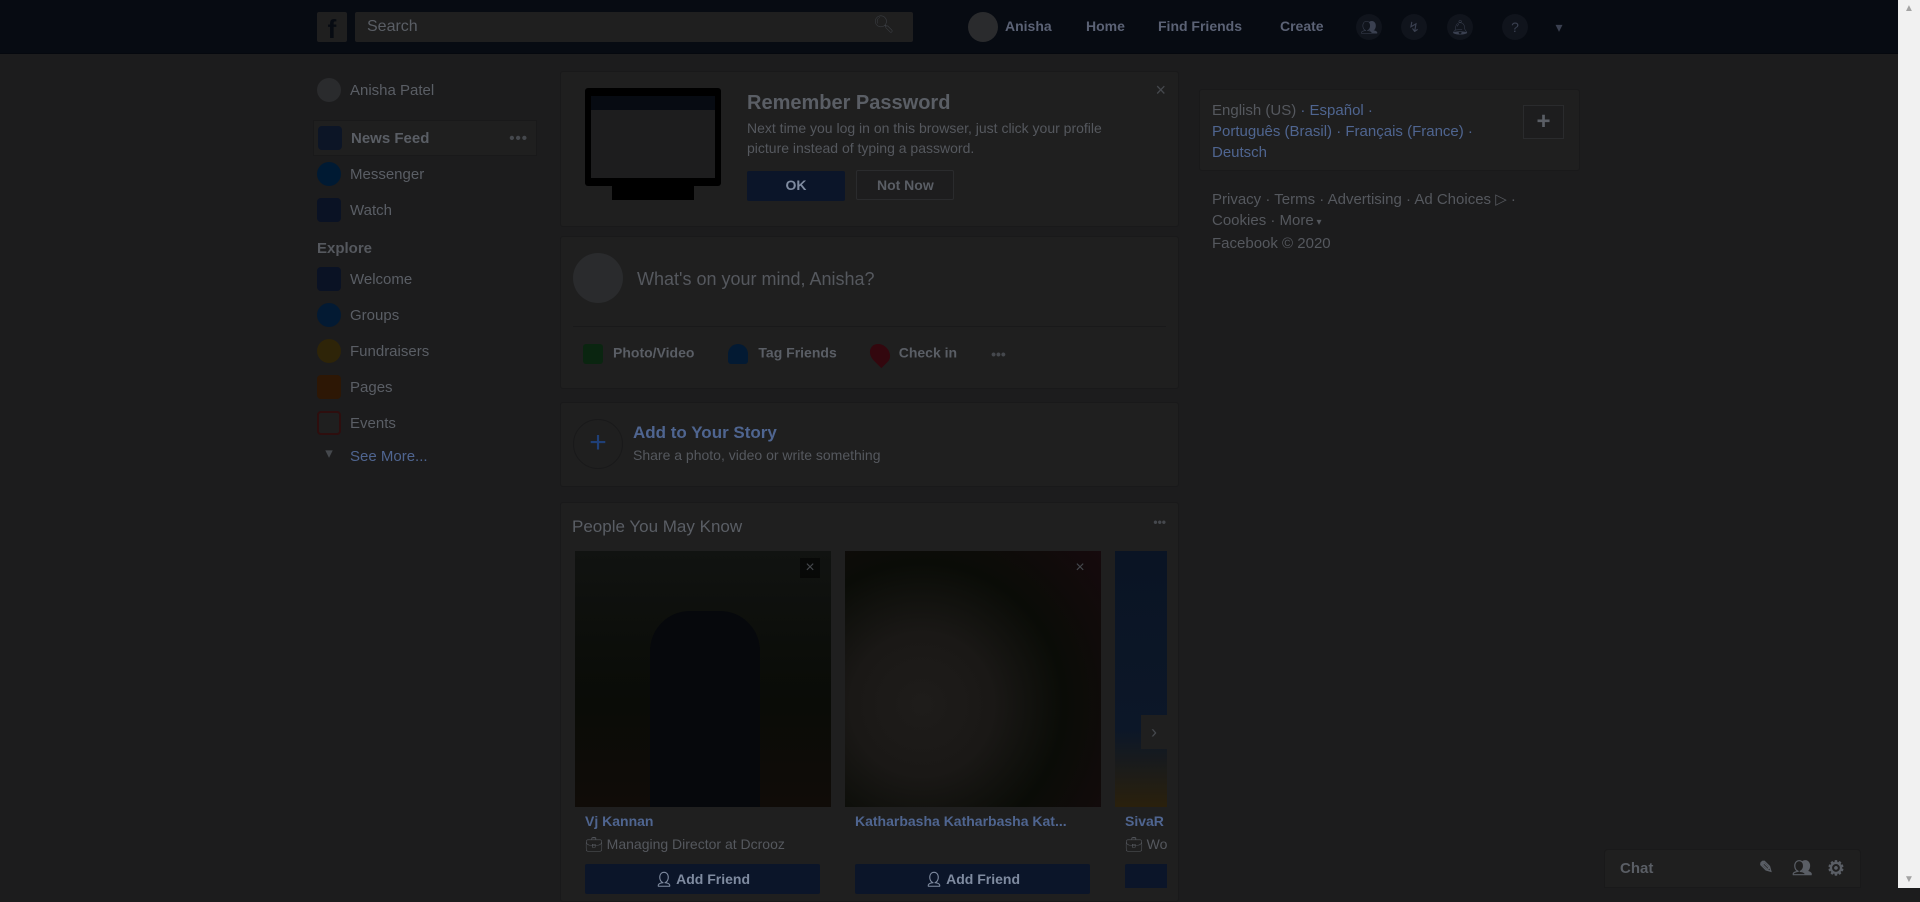 The height and width of the screenshot is (902, 1920). What do you see at coordinates (1254, 110) in the screenshot?
I see `language-current: English (US)` at bounding box center [1254, 110].